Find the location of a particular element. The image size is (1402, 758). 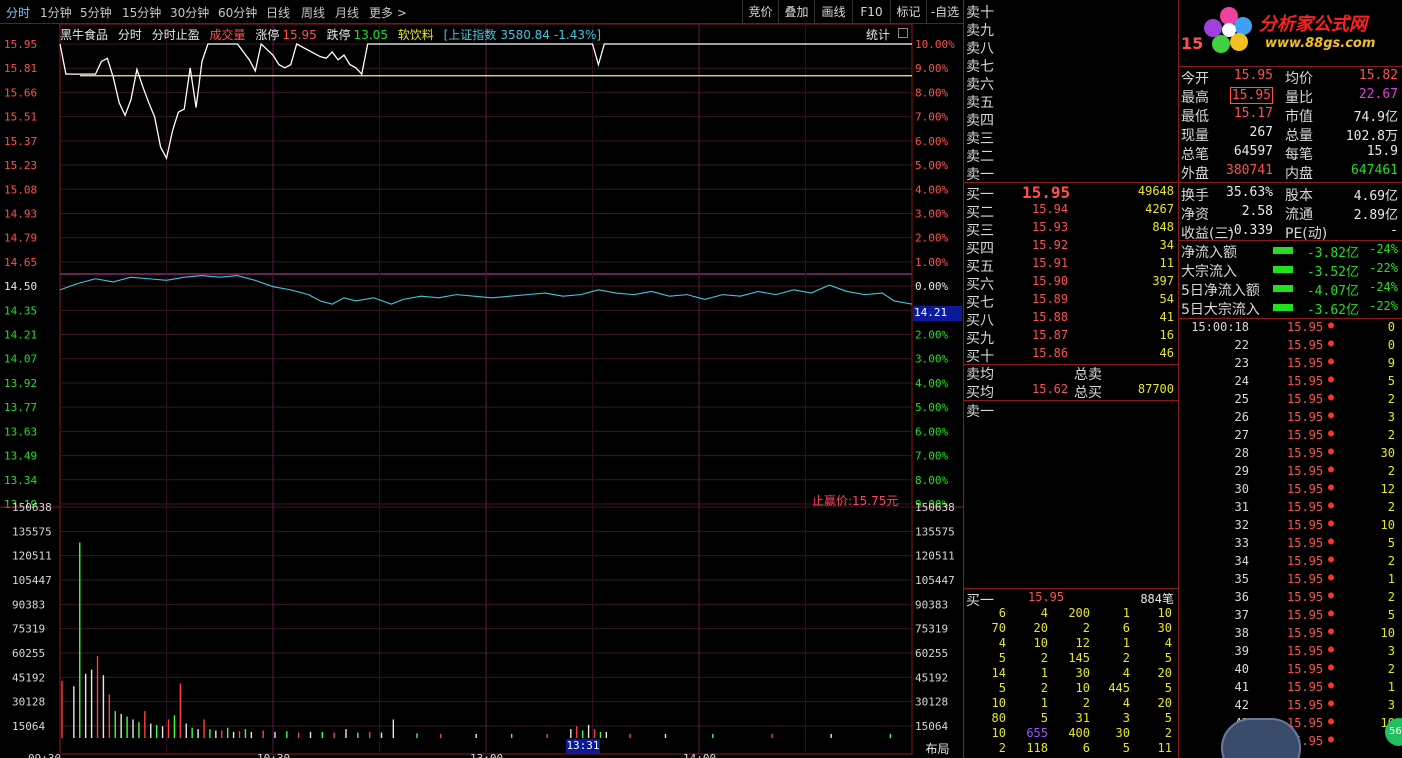

buy-level-row: 买四 15.92 34 is located at coordinates (1071, 247).